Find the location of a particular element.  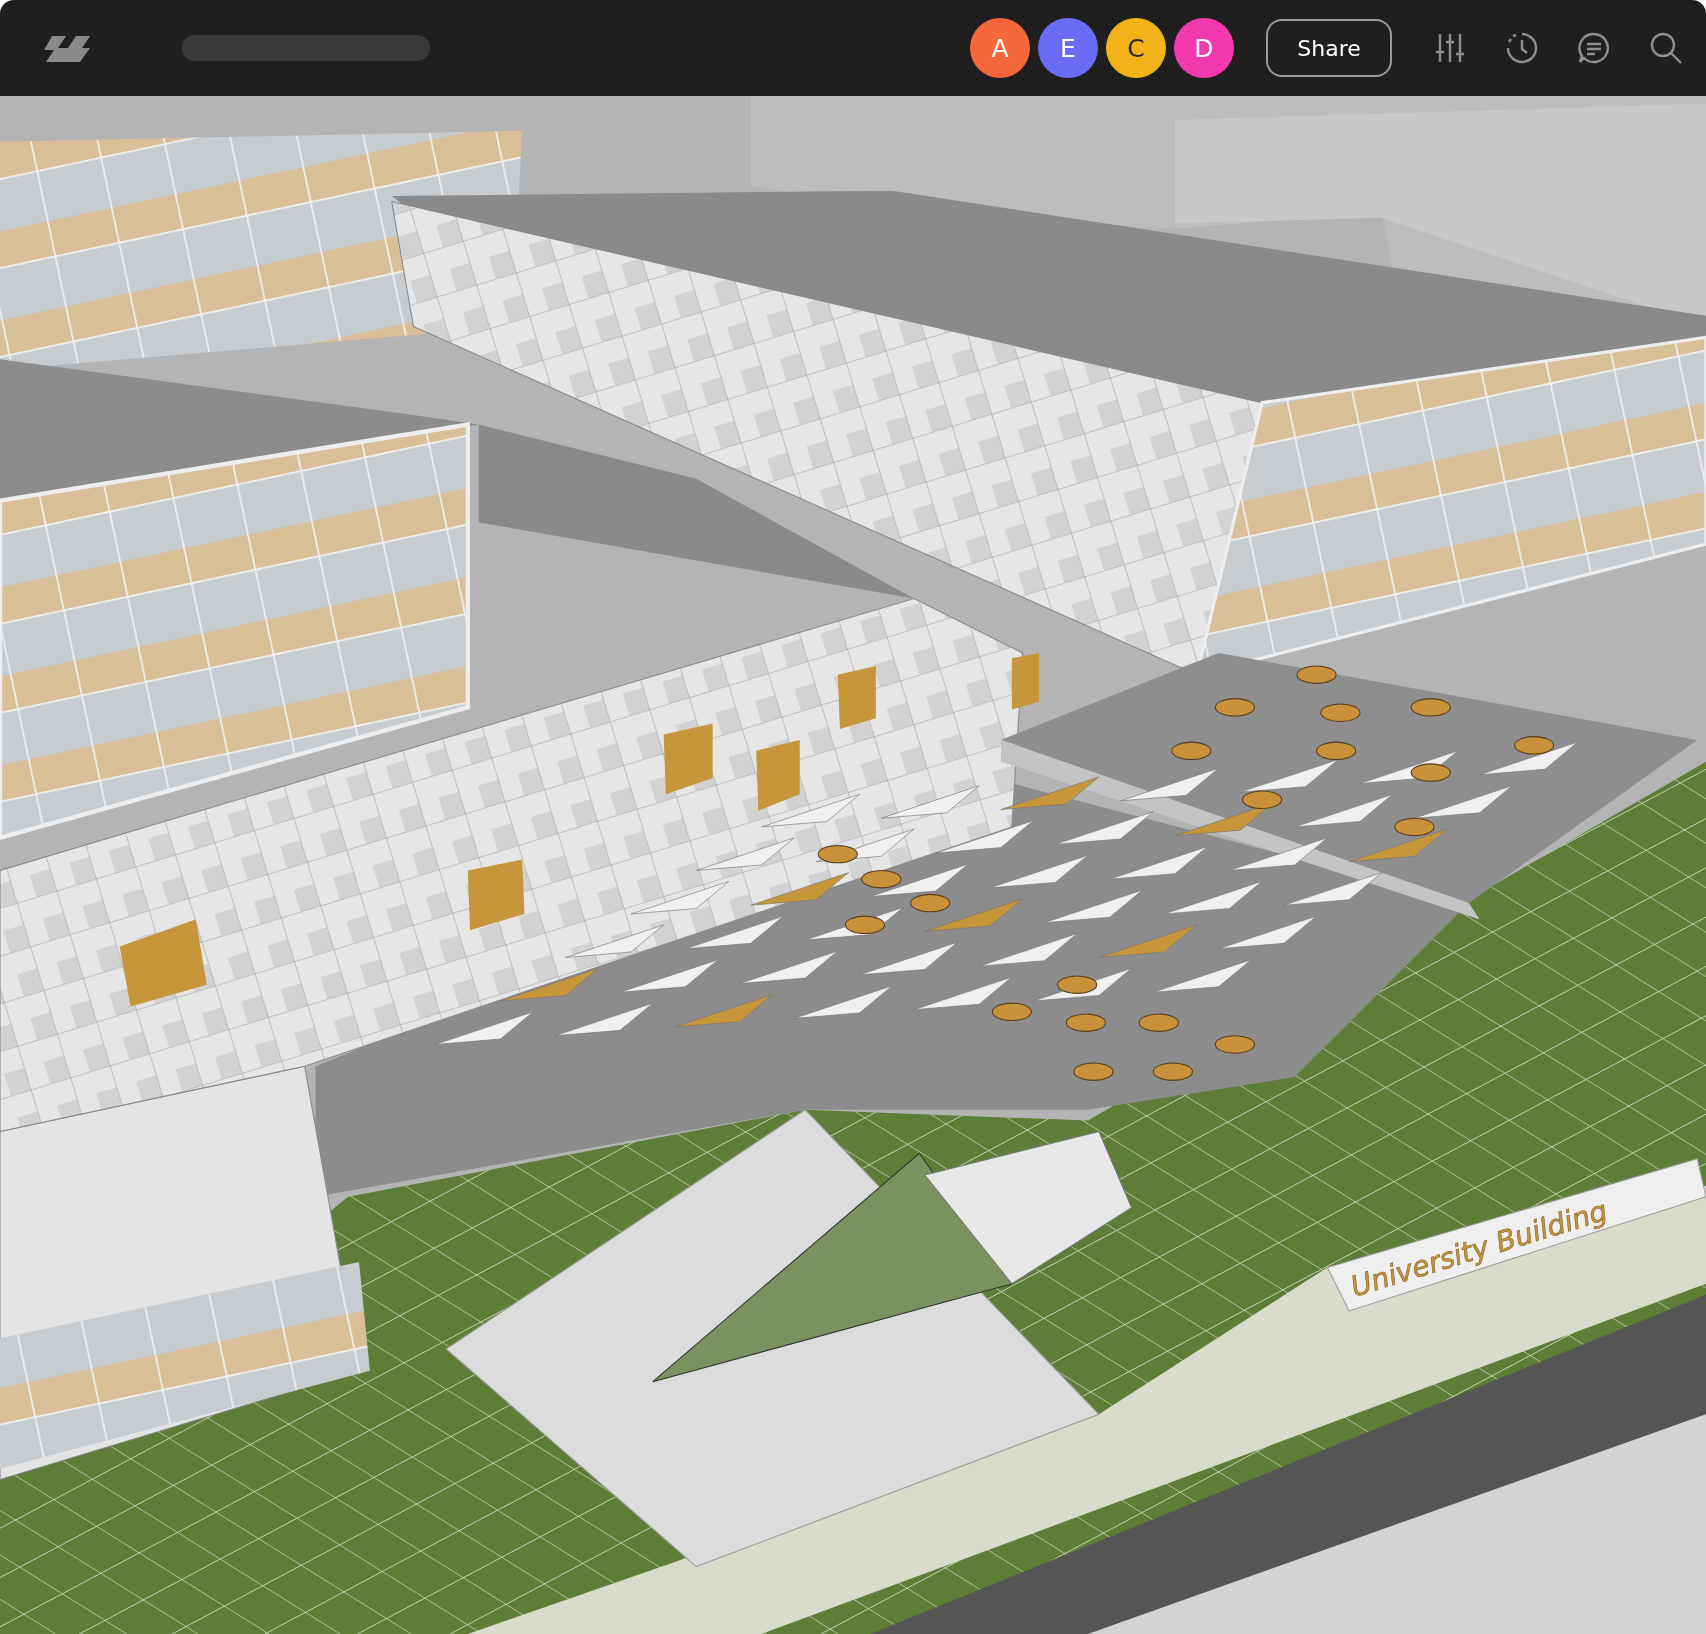

user-avatar: D is located at coordinates (1204, 48).